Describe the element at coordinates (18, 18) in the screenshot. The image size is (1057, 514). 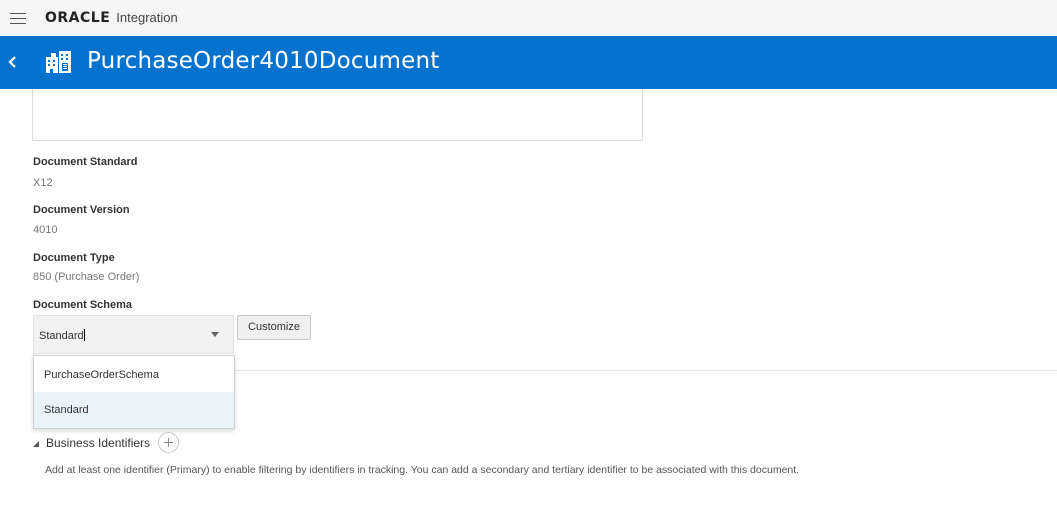
I see `hamburger-menu-icon` at that location.